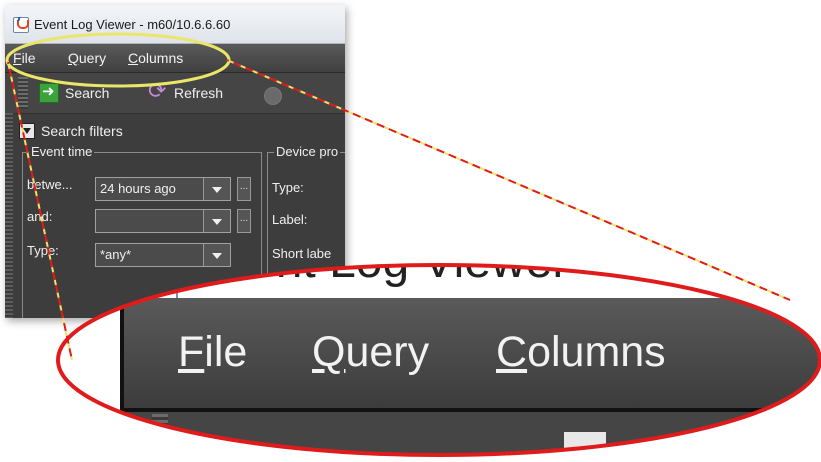  What do you see at coordinates (163, 221) in the screenshot?
I see `and-select` at bounding box center [163, 221].